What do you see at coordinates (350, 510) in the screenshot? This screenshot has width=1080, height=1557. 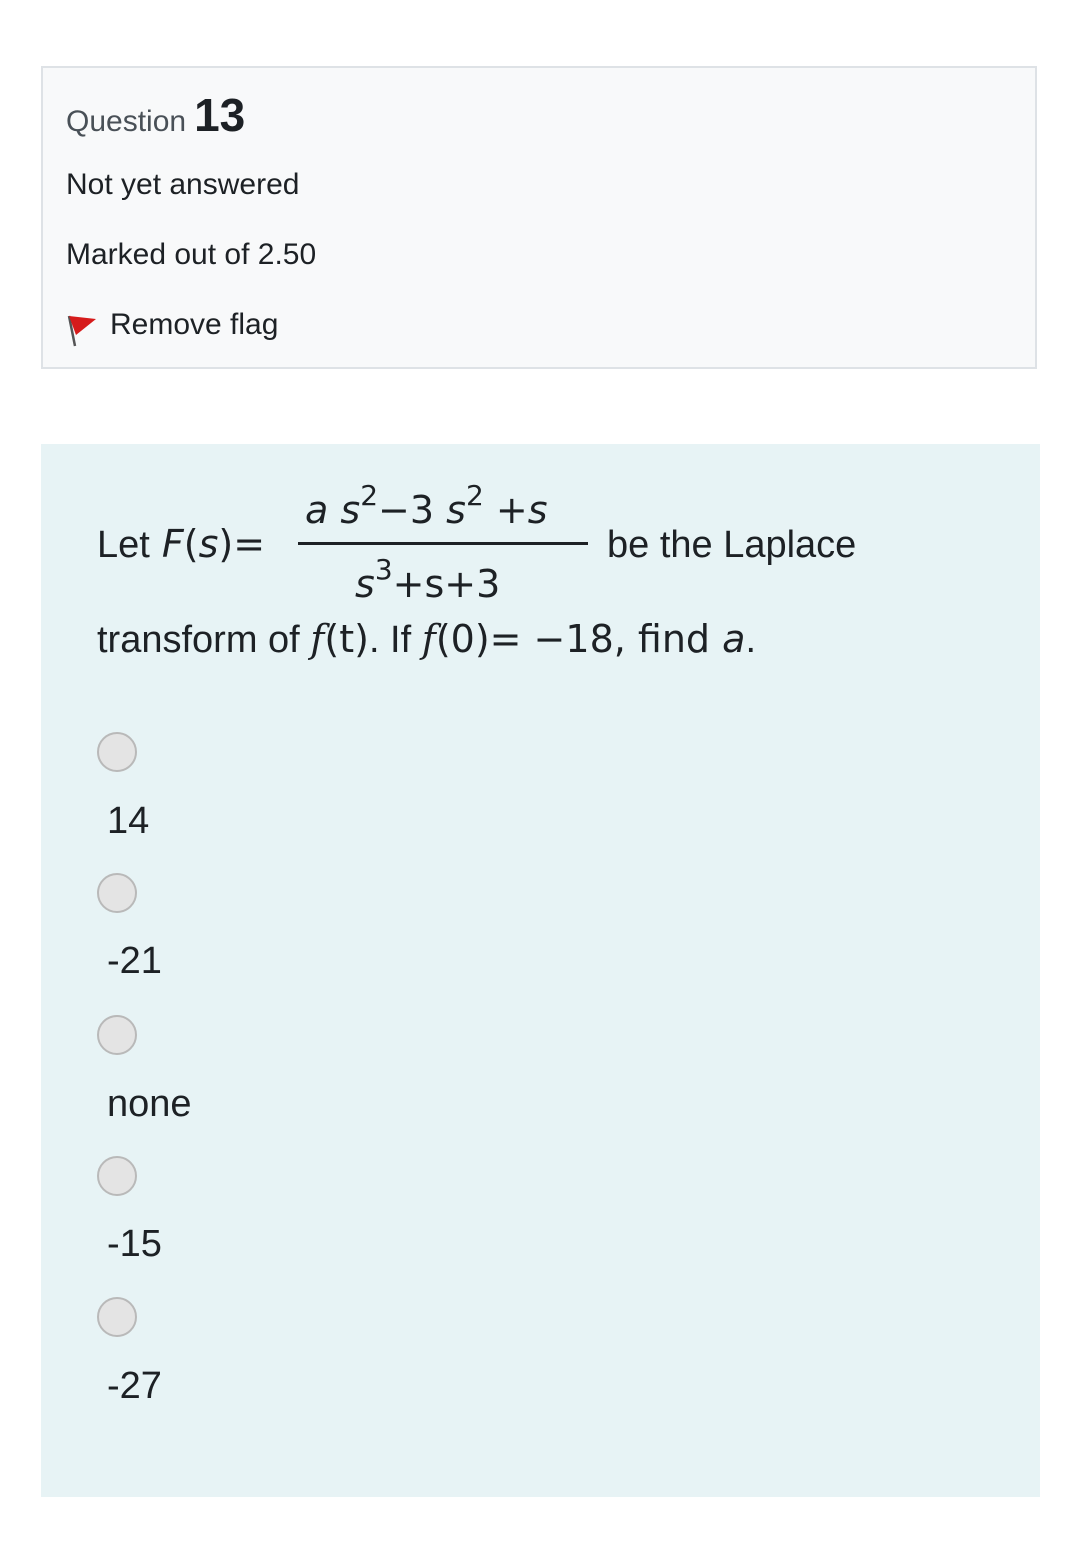 I see `num-s1: s` at bounding box center [350, 510].